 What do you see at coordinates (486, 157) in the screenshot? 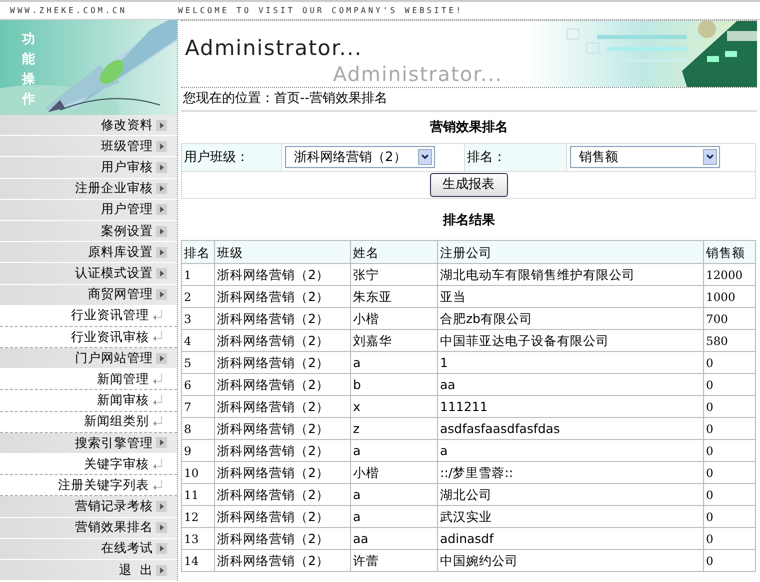
I see `rank-label: 排名：` at bounding box center [486, 157].